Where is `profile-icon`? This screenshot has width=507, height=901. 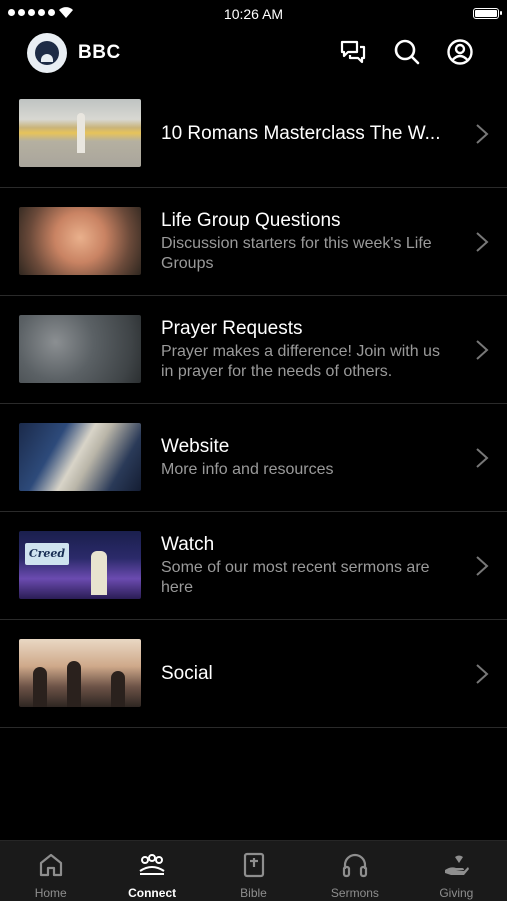 profile-icon is located at coordinates (460, 52).